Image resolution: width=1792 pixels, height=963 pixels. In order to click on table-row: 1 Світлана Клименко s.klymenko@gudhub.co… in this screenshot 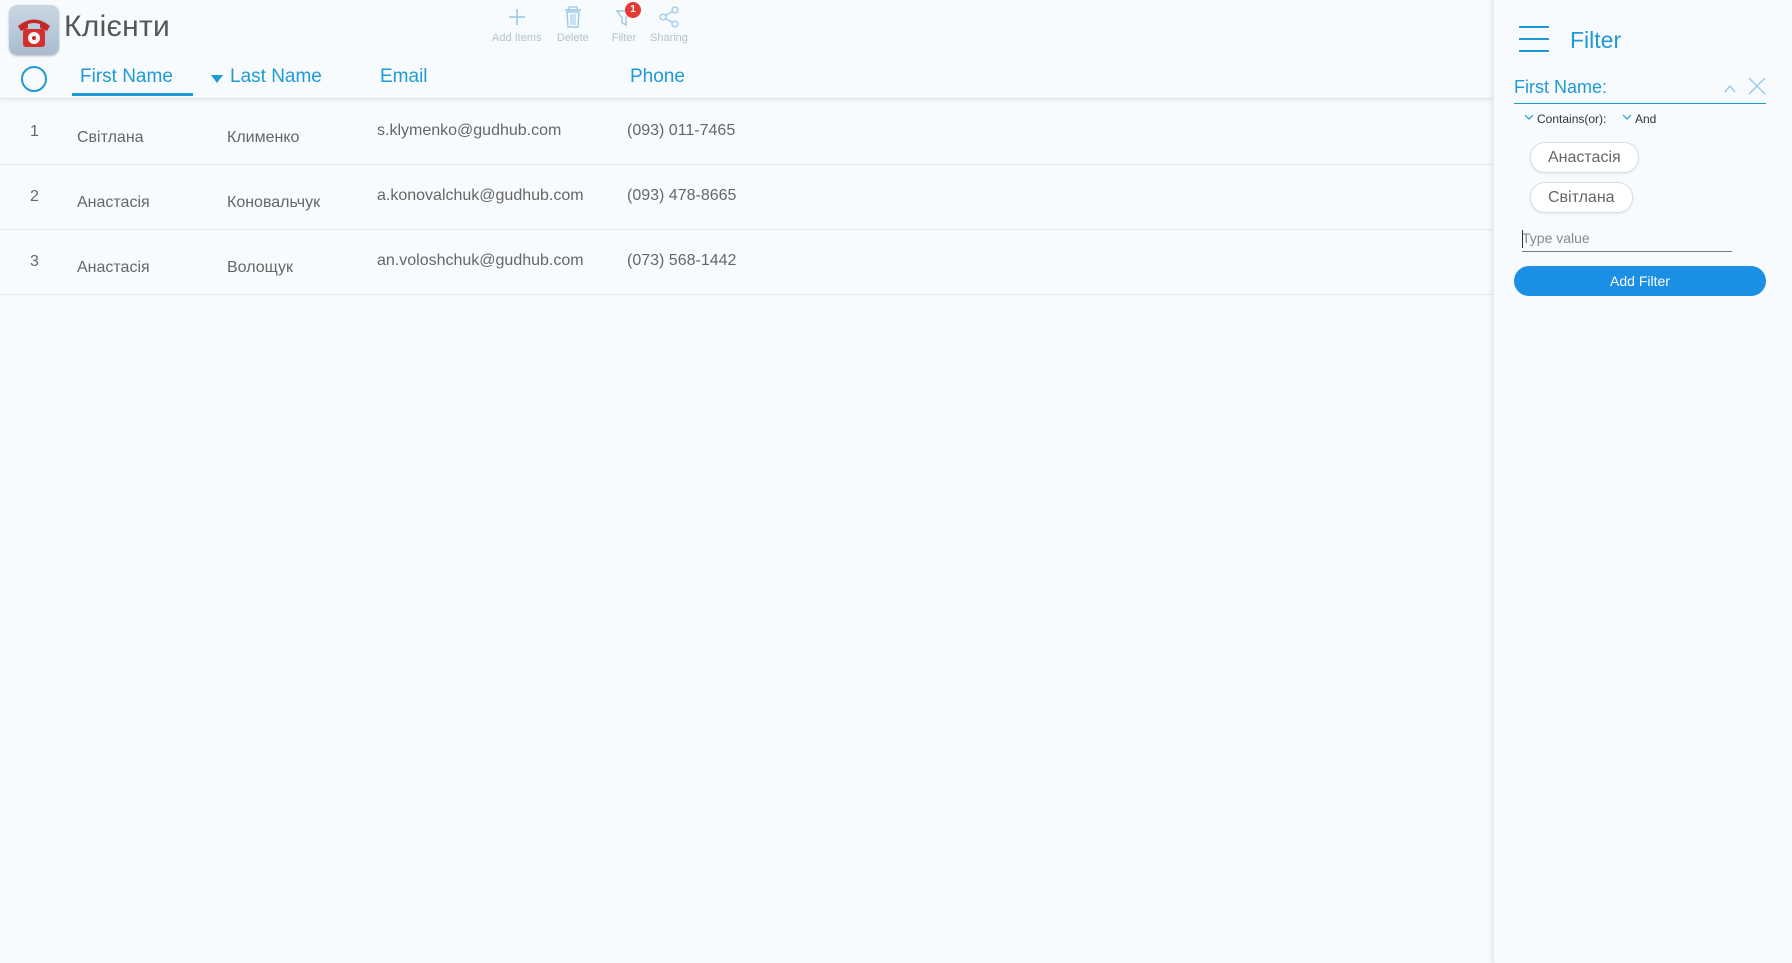, I will do `click(746, 132)`.